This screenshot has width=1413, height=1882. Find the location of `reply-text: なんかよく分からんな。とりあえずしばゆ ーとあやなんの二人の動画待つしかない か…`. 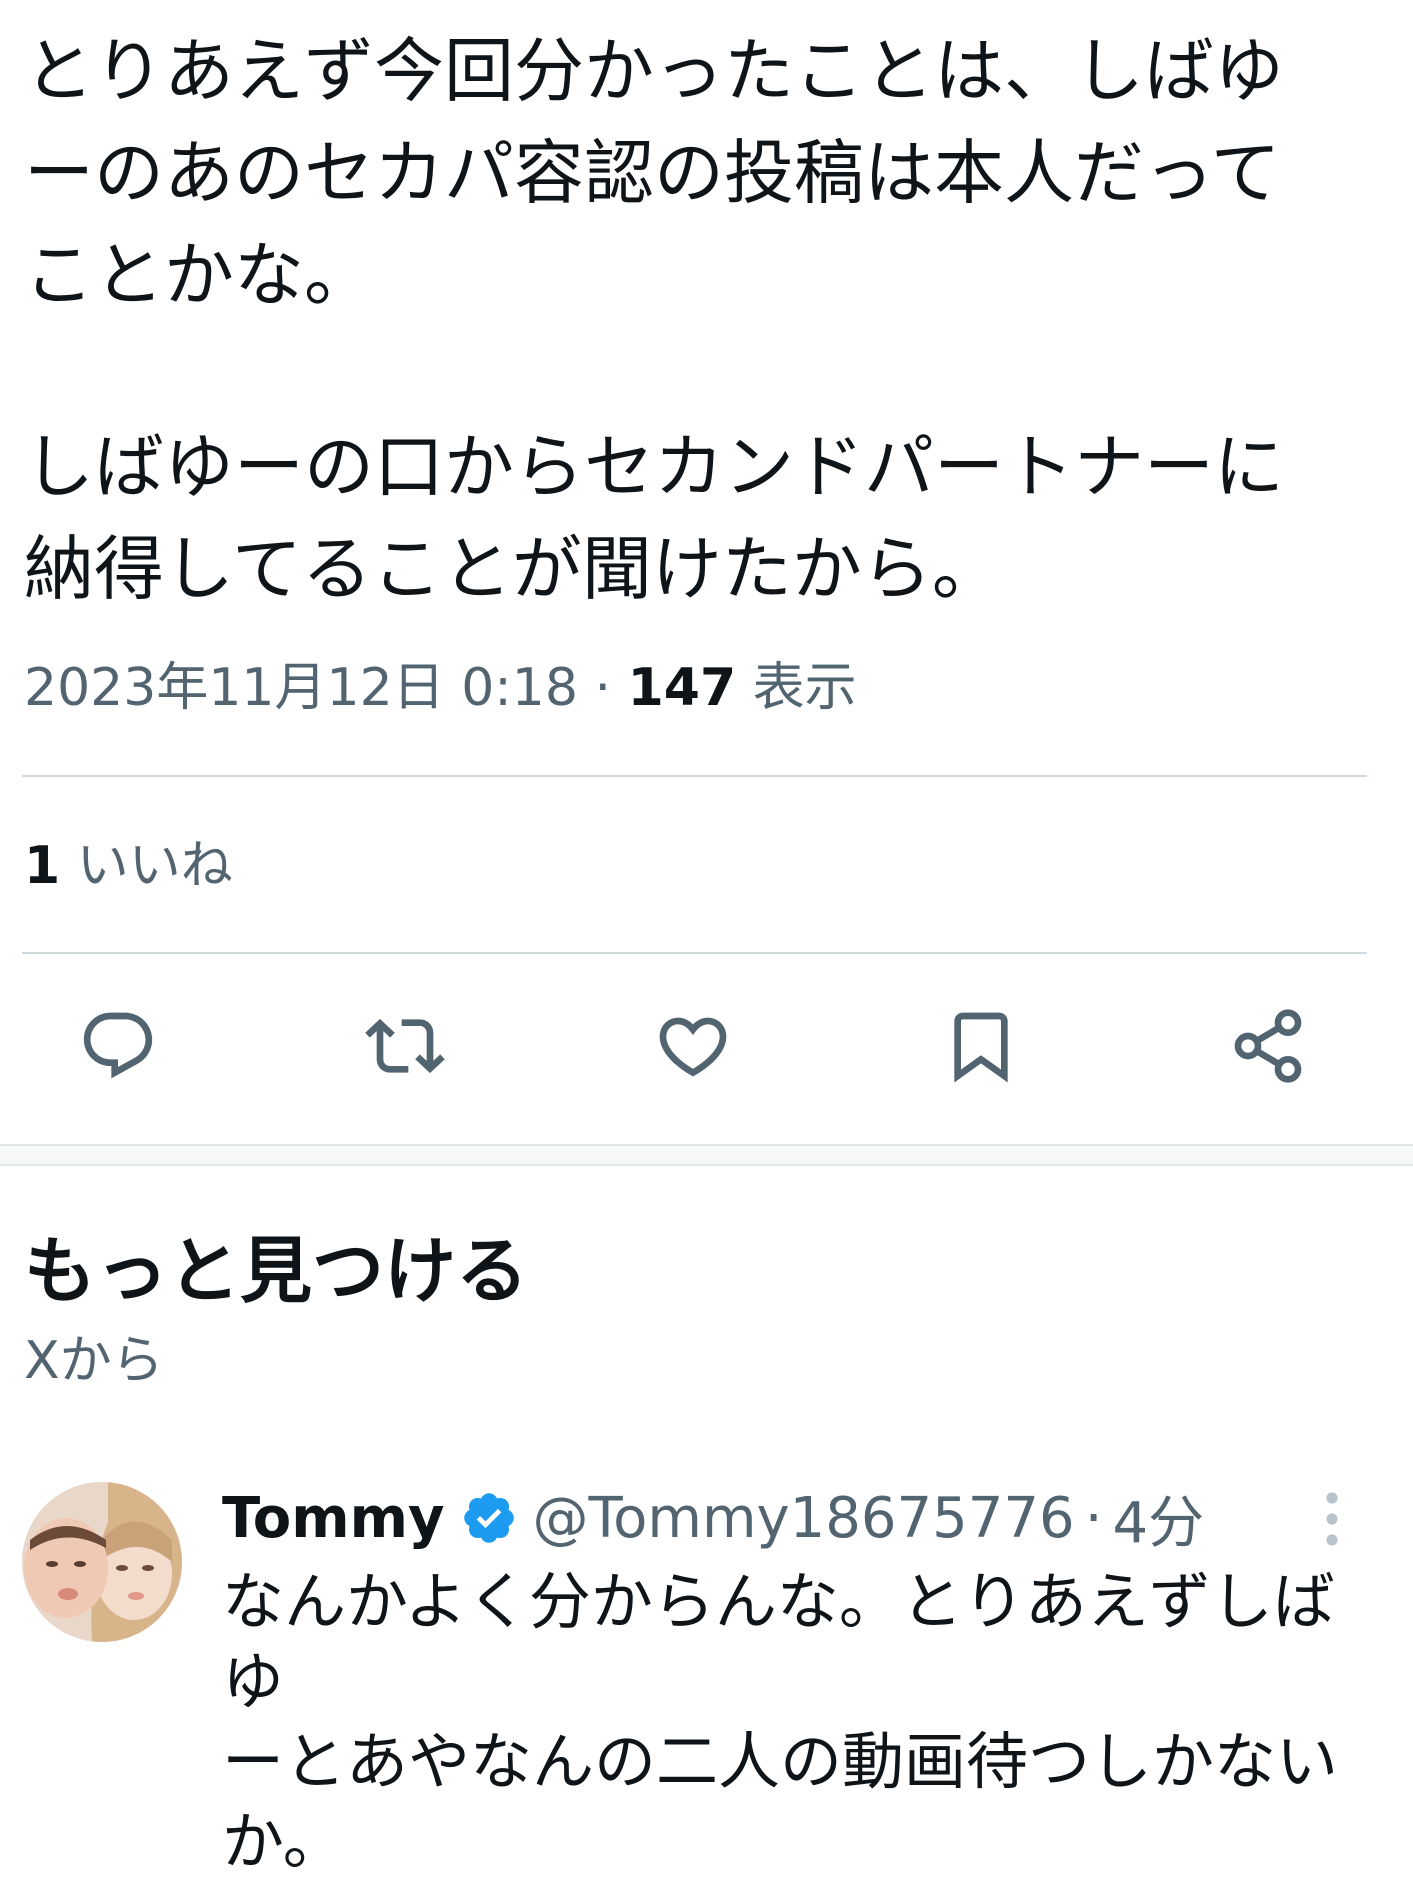

reply-text: なんかよく分からんな。とりあえずしばゆ ーとあやなんの二人の動画待つしかない か… is located at coordinates (797, 1722).